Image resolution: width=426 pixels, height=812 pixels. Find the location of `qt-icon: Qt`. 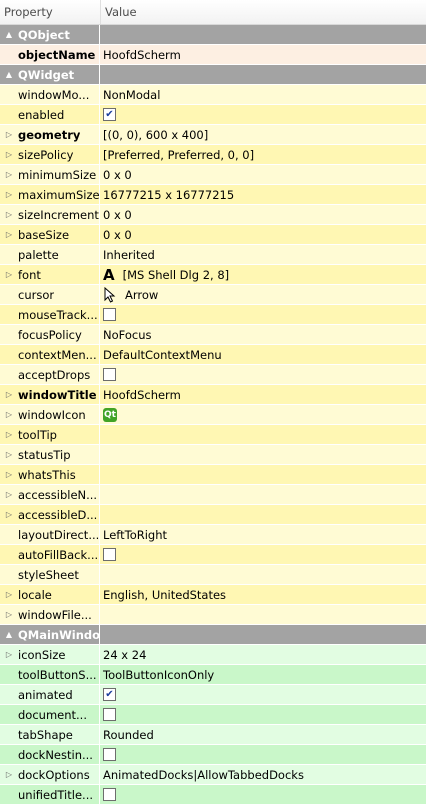

qt-icon: Qt is located at coordinates (110, 414).